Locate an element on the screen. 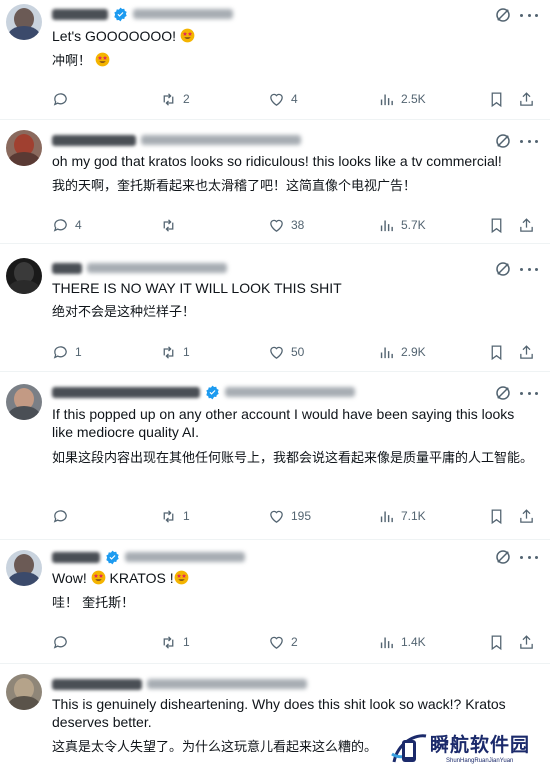 The height and width of the screenshot is (775, 550). views-button: 7.1K is located at coordinates (402, 516).